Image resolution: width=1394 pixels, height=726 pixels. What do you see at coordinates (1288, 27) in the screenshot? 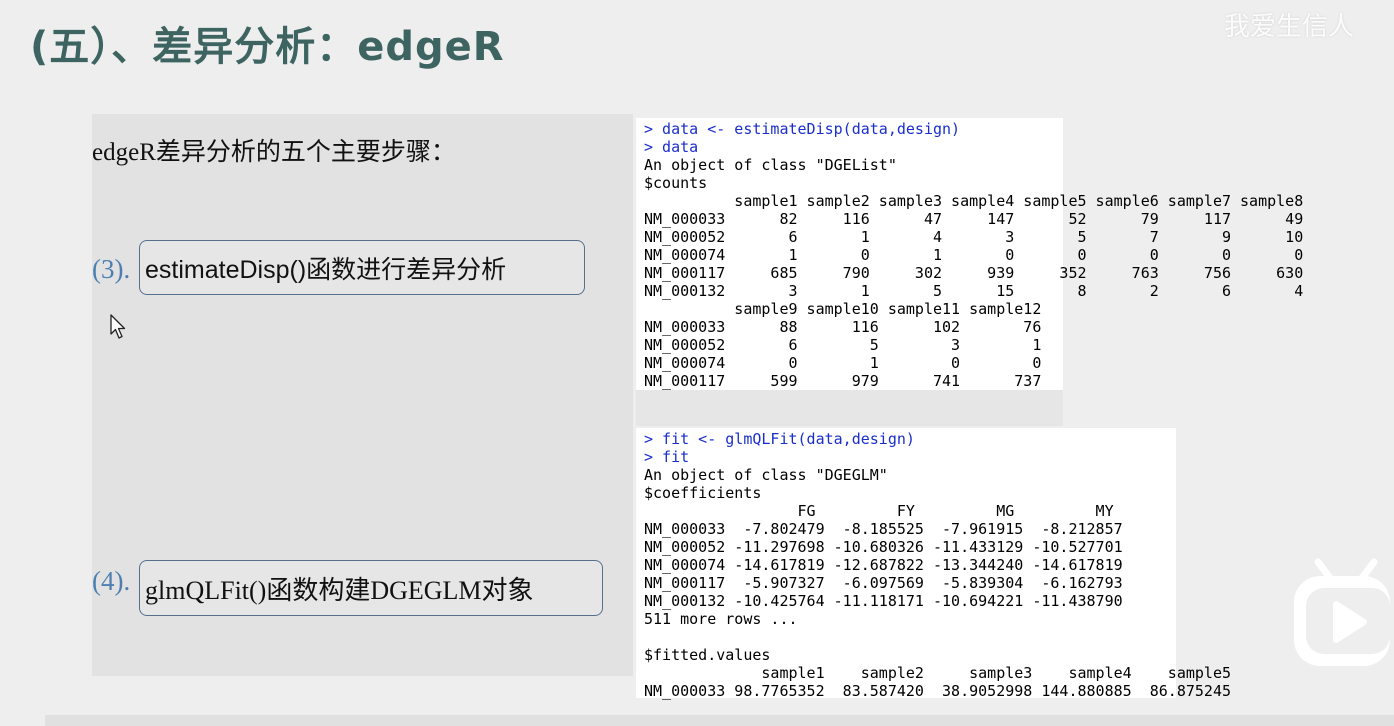
I see `watermark: 我爱生信人` at bounding box center [1288, 27].